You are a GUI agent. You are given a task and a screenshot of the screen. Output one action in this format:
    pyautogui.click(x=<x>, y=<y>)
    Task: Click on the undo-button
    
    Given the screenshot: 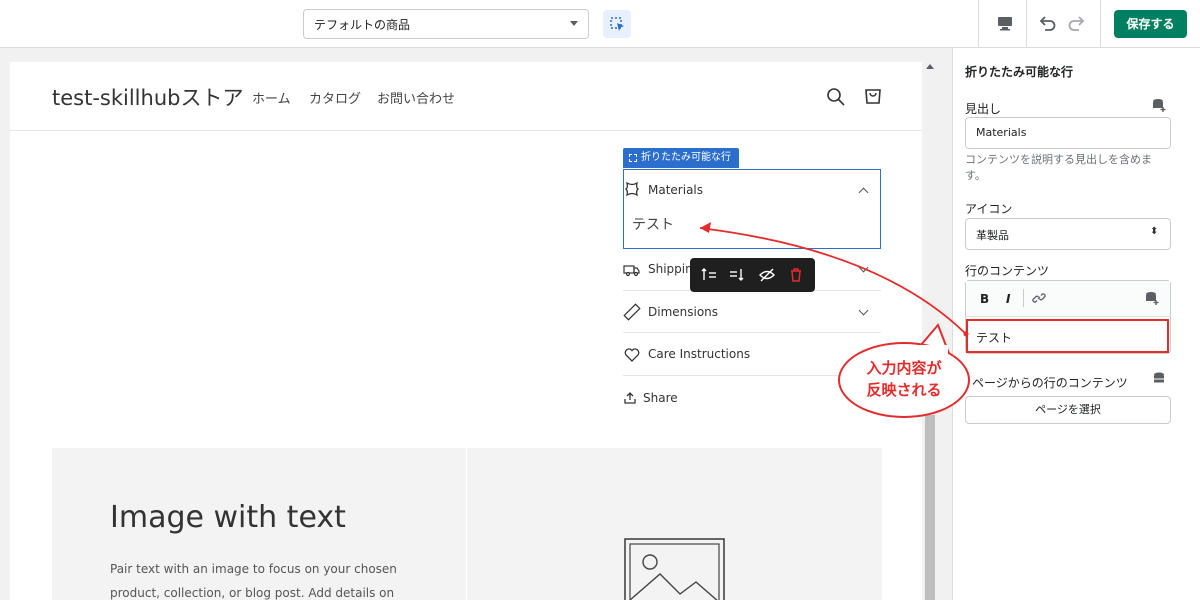 What is the action you would take?
    pyautogui.click(x=1047, y=23)
    